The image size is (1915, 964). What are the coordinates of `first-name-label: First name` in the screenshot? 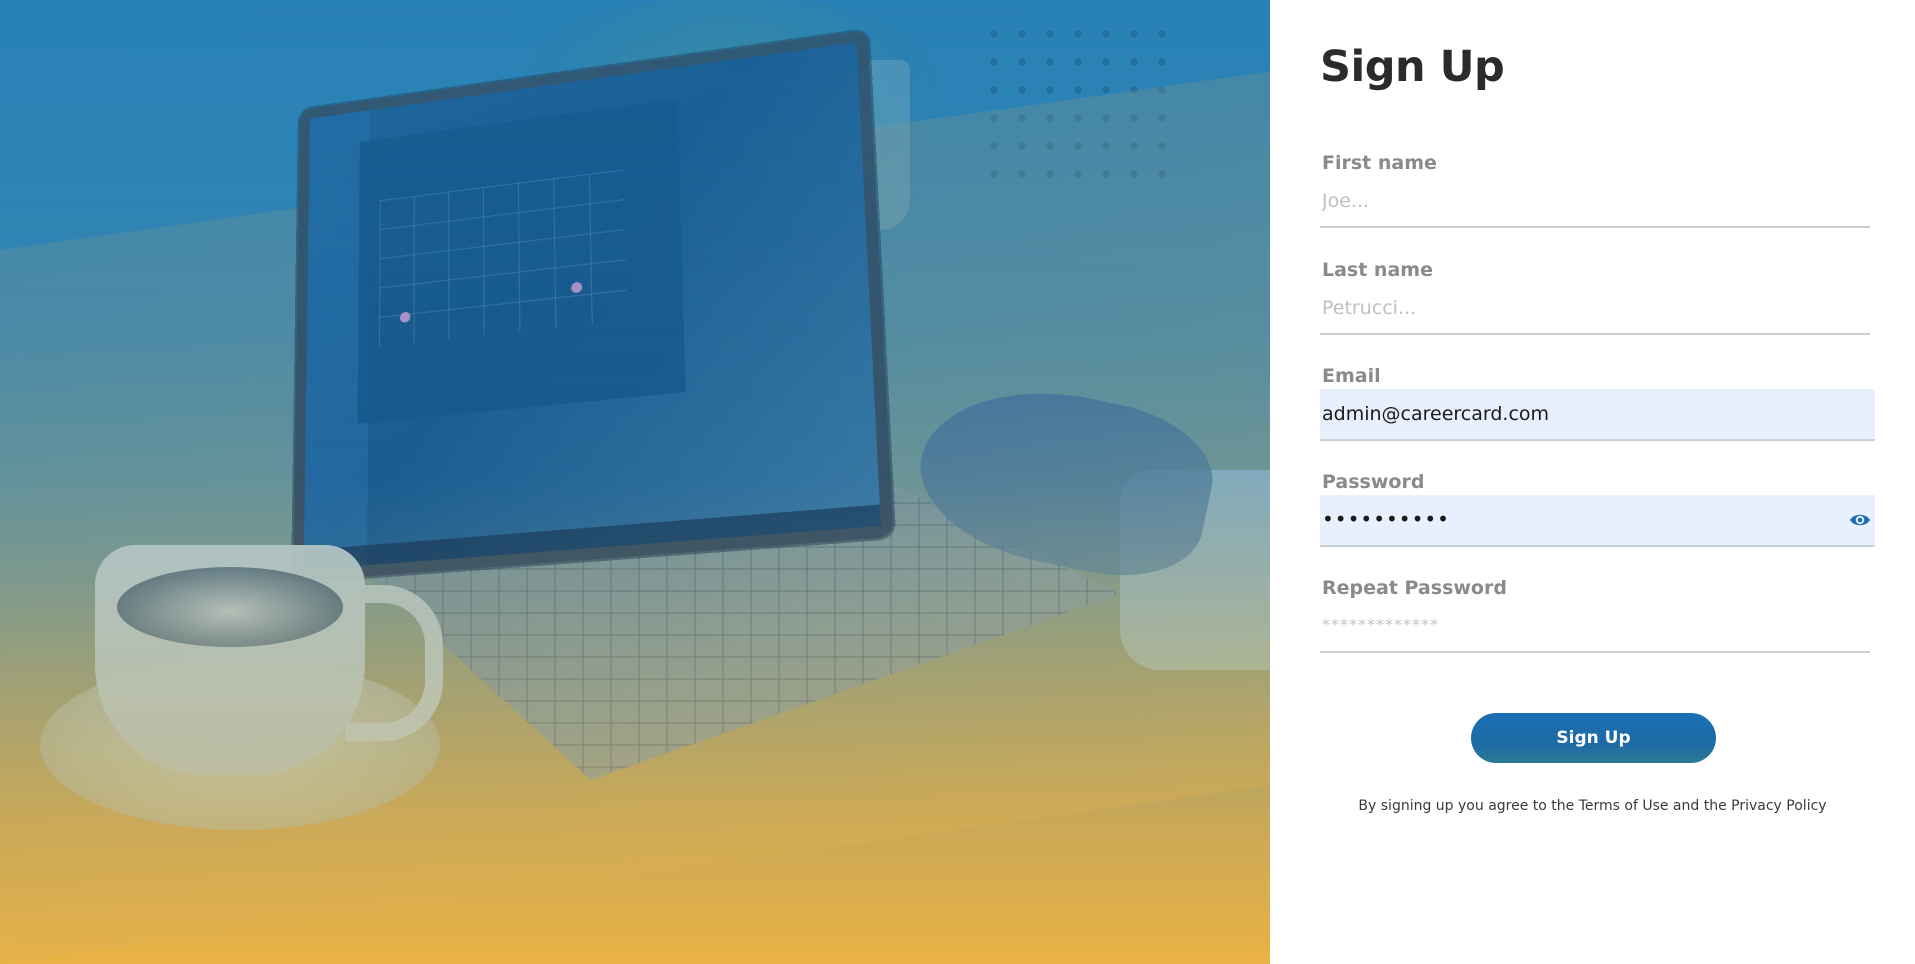 It's located at (1379, 163).